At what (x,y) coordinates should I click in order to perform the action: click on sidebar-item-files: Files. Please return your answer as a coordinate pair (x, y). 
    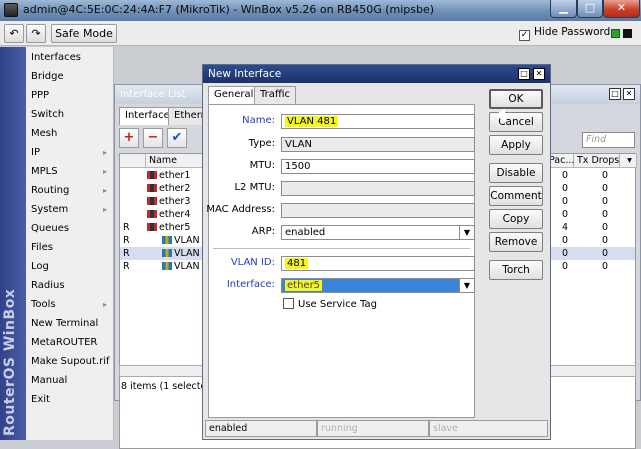
    Looking at the image, I should click on (70, 247).